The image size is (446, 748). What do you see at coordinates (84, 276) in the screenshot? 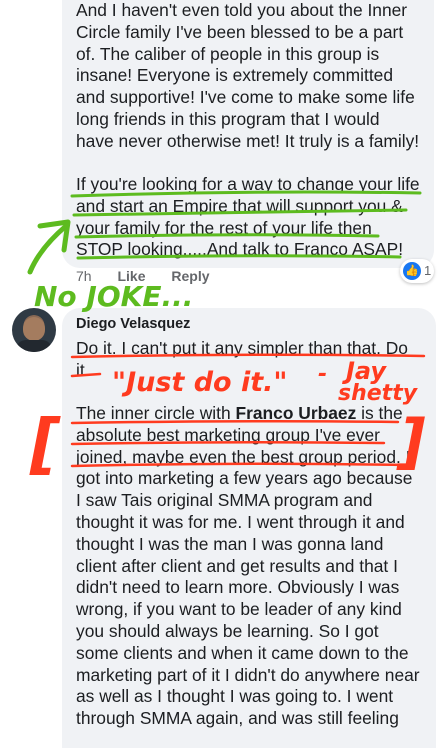
I see `comment-timestamp: 7h` at bounding box center [84, 276].